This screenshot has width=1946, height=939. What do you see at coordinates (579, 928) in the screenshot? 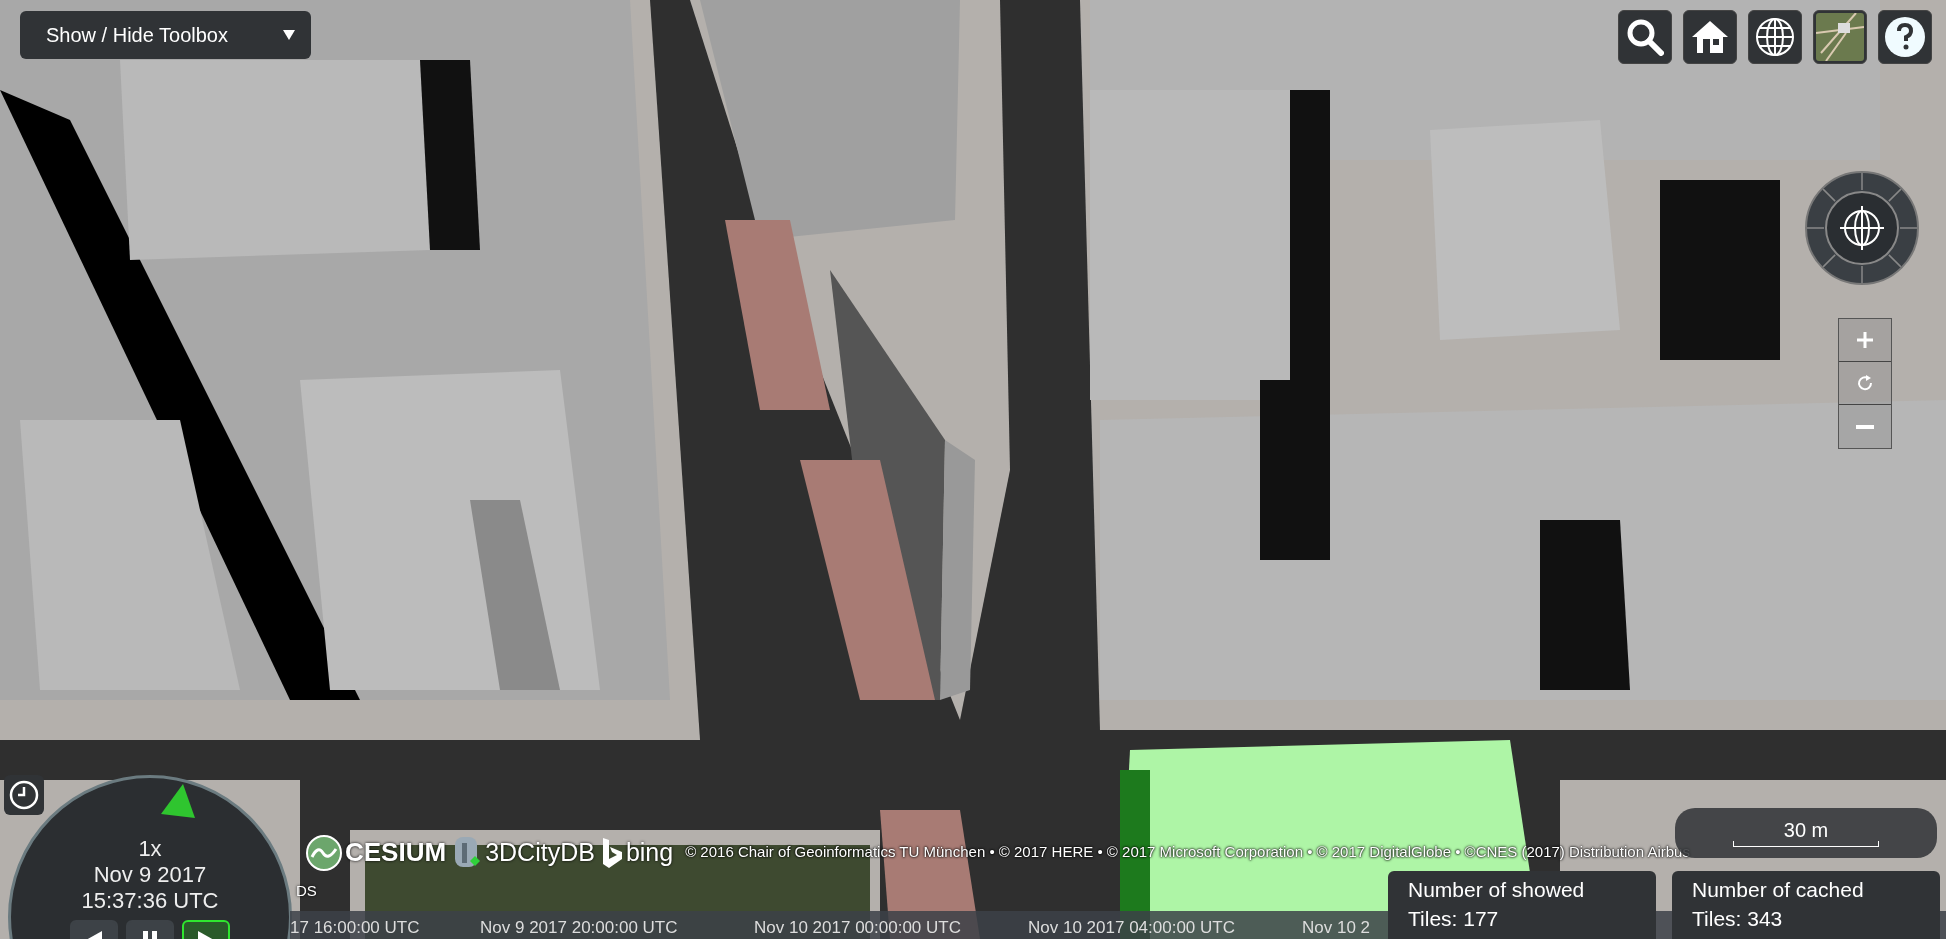
I see `timeline-label: Nov 9 2017 20:00:00 UTC` at bounding box center [579, 928].